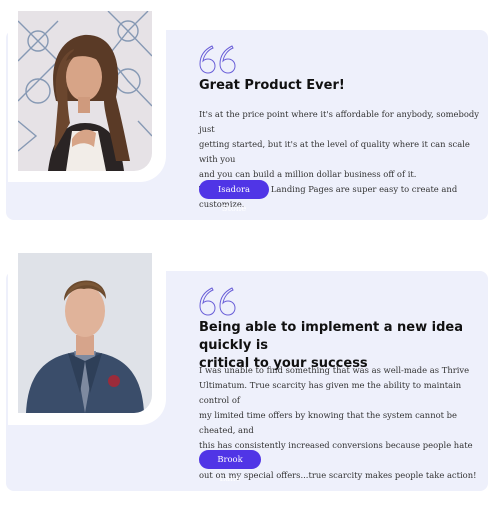 The width and height of the screenshot is (500, 505). What do you see at coordinates (234, 196) in the screenshot?
I see `author-button-isadora-stone: Isadora Stone` at bounding box center [234, 196].